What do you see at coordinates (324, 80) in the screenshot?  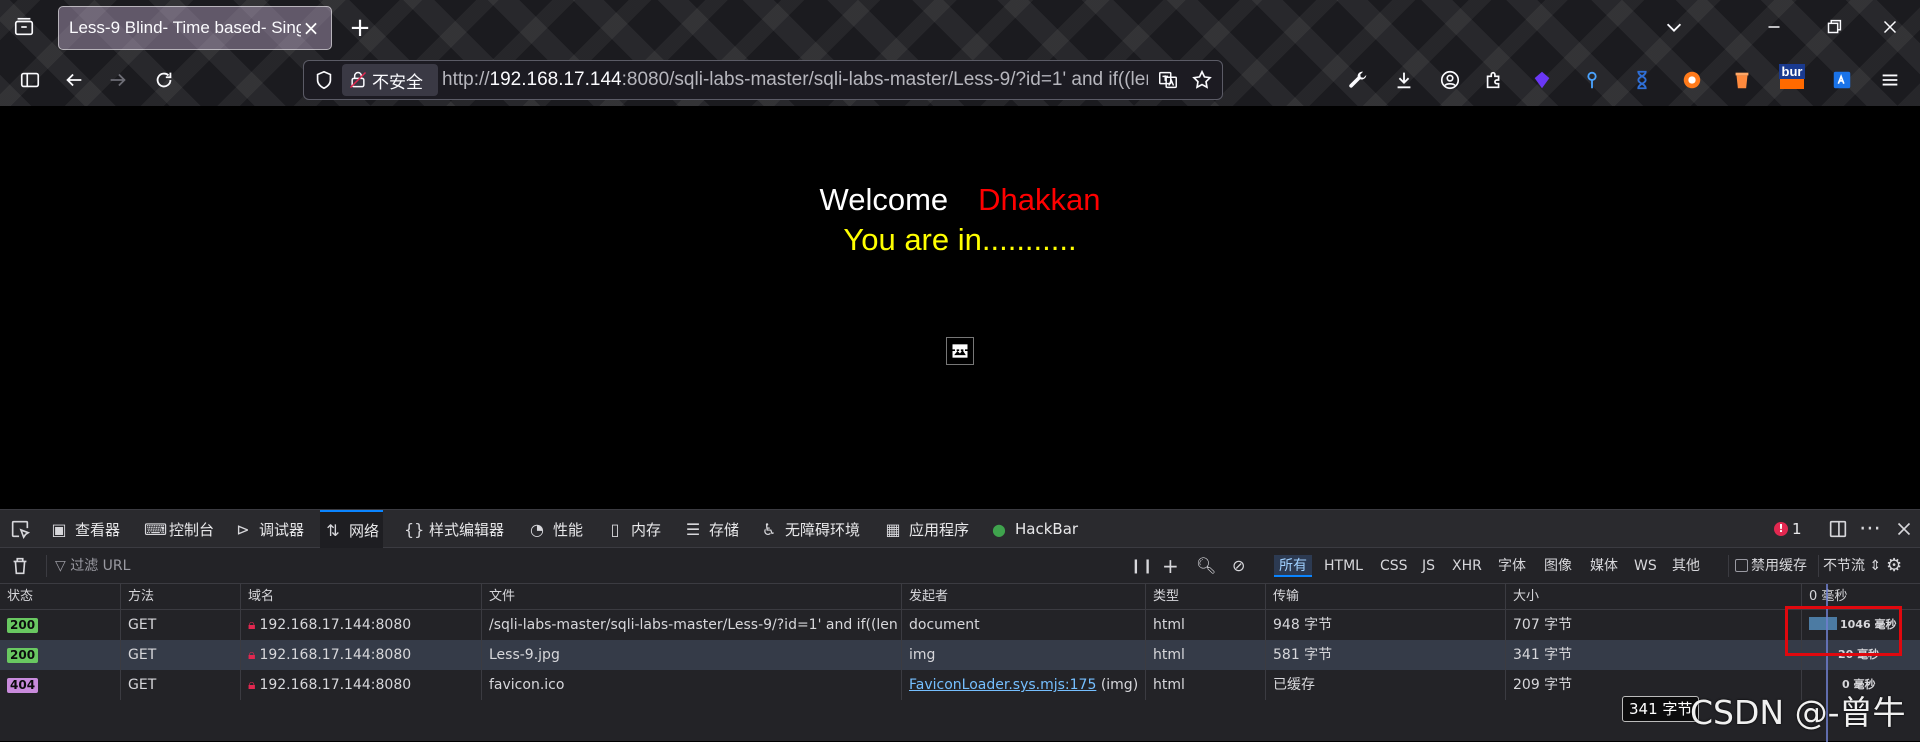 I see `tracking-shield-icon` at bounding box center [324, 80].